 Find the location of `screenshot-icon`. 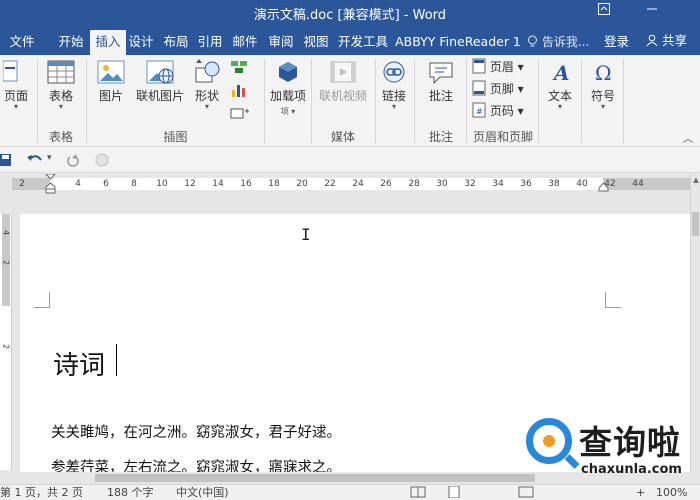

screenshot-icon is located at coordinates (240, 113).